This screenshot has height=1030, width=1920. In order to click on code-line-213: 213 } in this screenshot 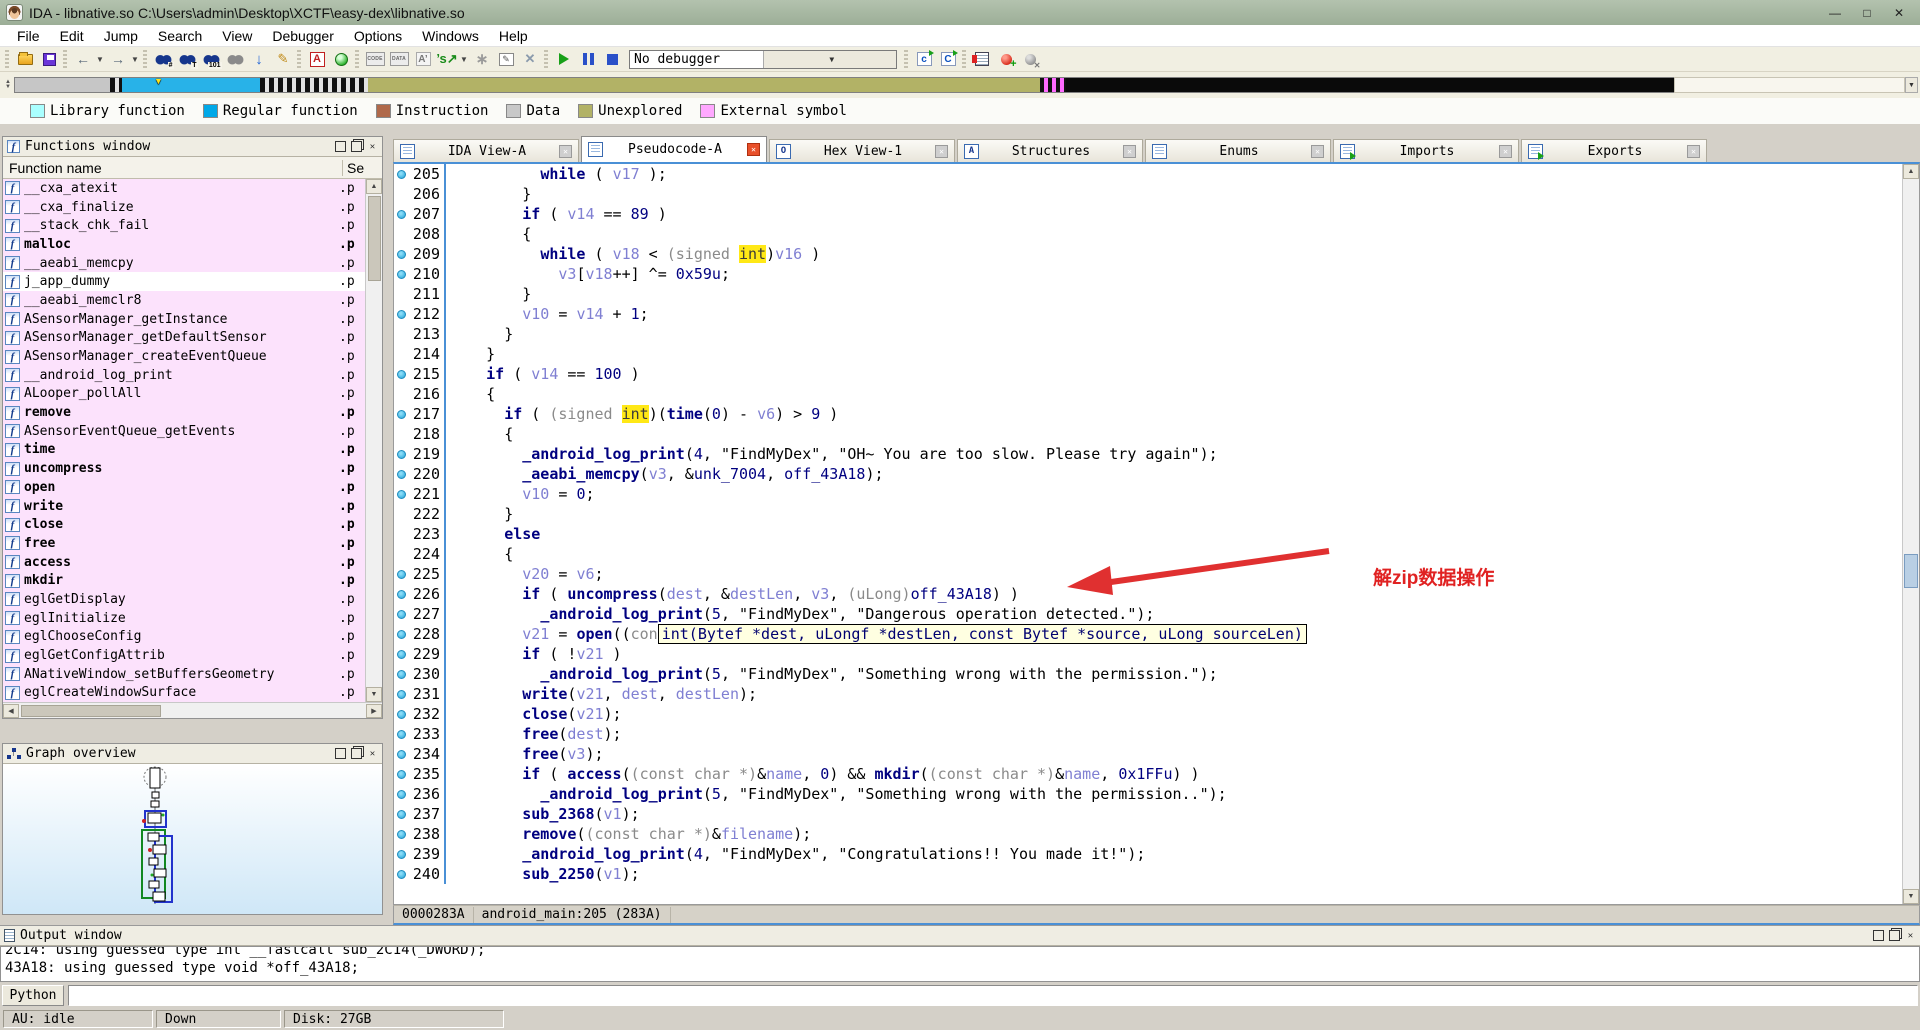, I will do `click(1148, 334)`.